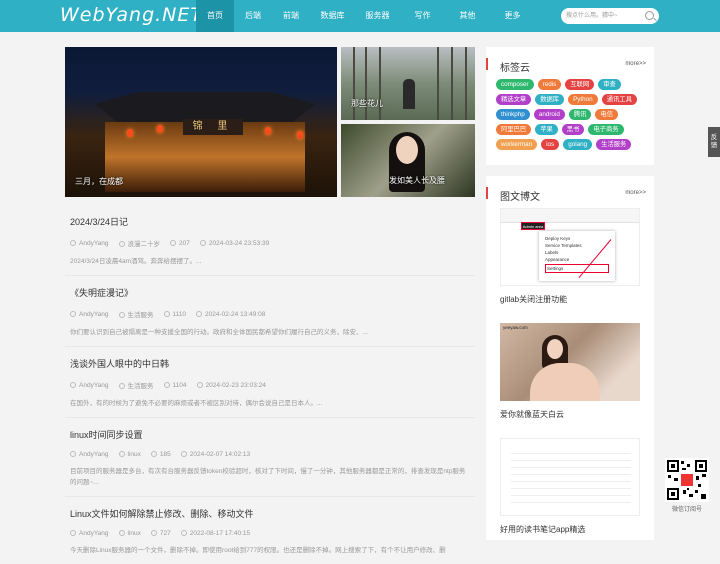 This screenshot has height=564, width=720. What do you see at coordinates (513, 114) in the screenshot?
I see `tag-item: thinkphp` at bounding box center [513, 114].